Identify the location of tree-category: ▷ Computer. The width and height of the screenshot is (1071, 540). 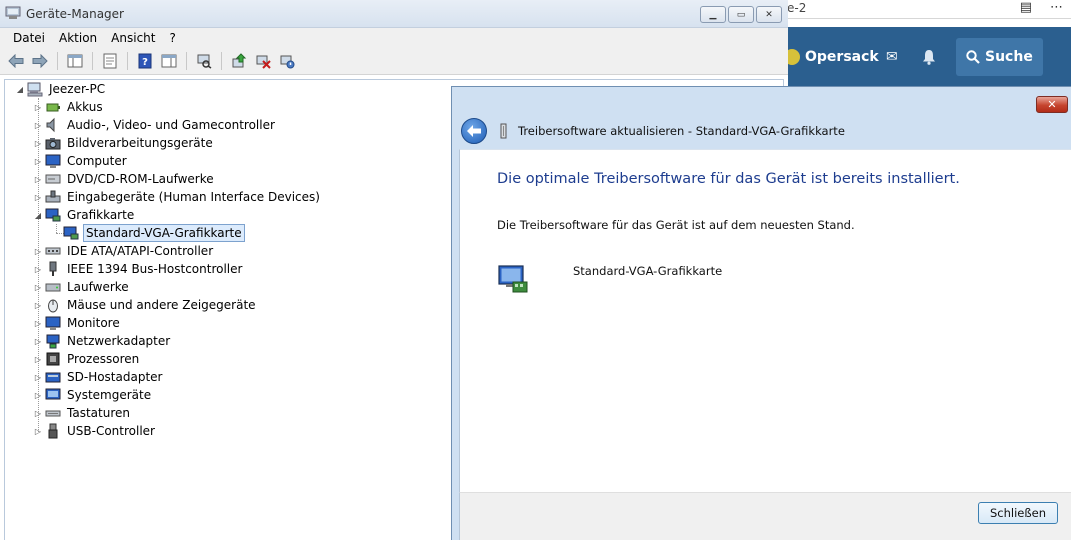
(81, 161).